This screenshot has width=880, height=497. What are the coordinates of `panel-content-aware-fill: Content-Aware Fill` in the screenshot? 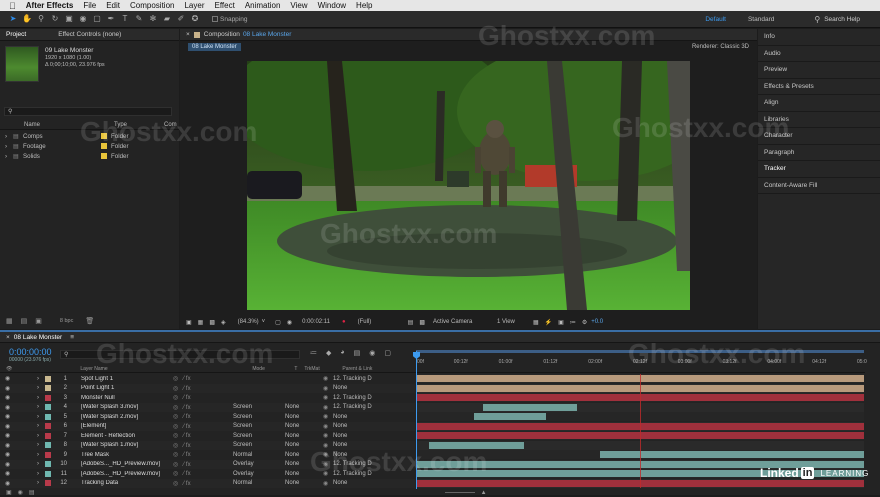 It's located at (819, 186).